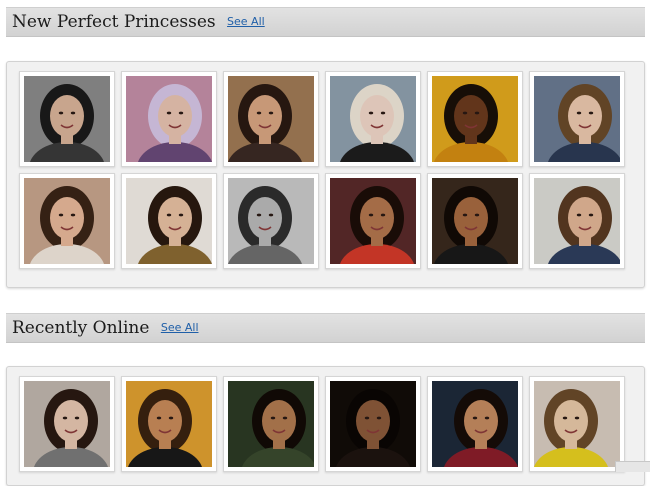  I want to click on section-title-text: New Perfect Princesses, so click(114, 22).